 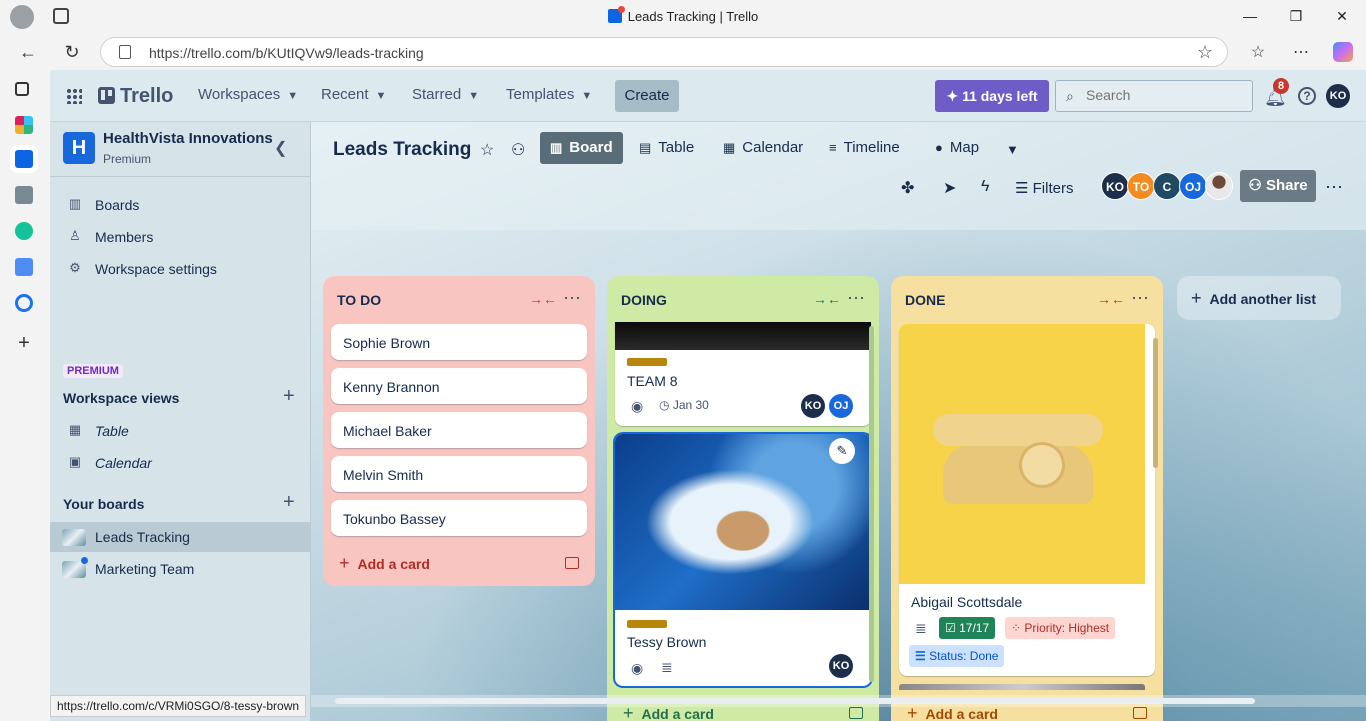 What do you see at coordinates (280, 148) in the screenshot?
I see `collapse-sidebar-icon: ❮` at bounding box center [280, 148].